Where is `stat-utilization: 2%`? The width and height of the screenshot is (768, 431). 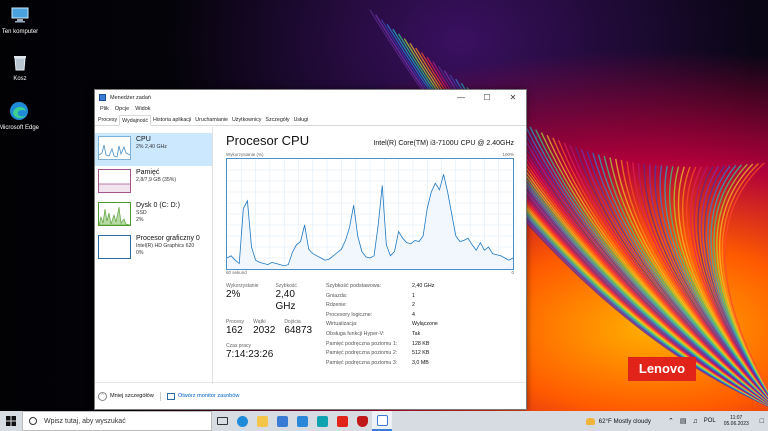
stat-utilization: 2% is located at coordinates (233, 294).